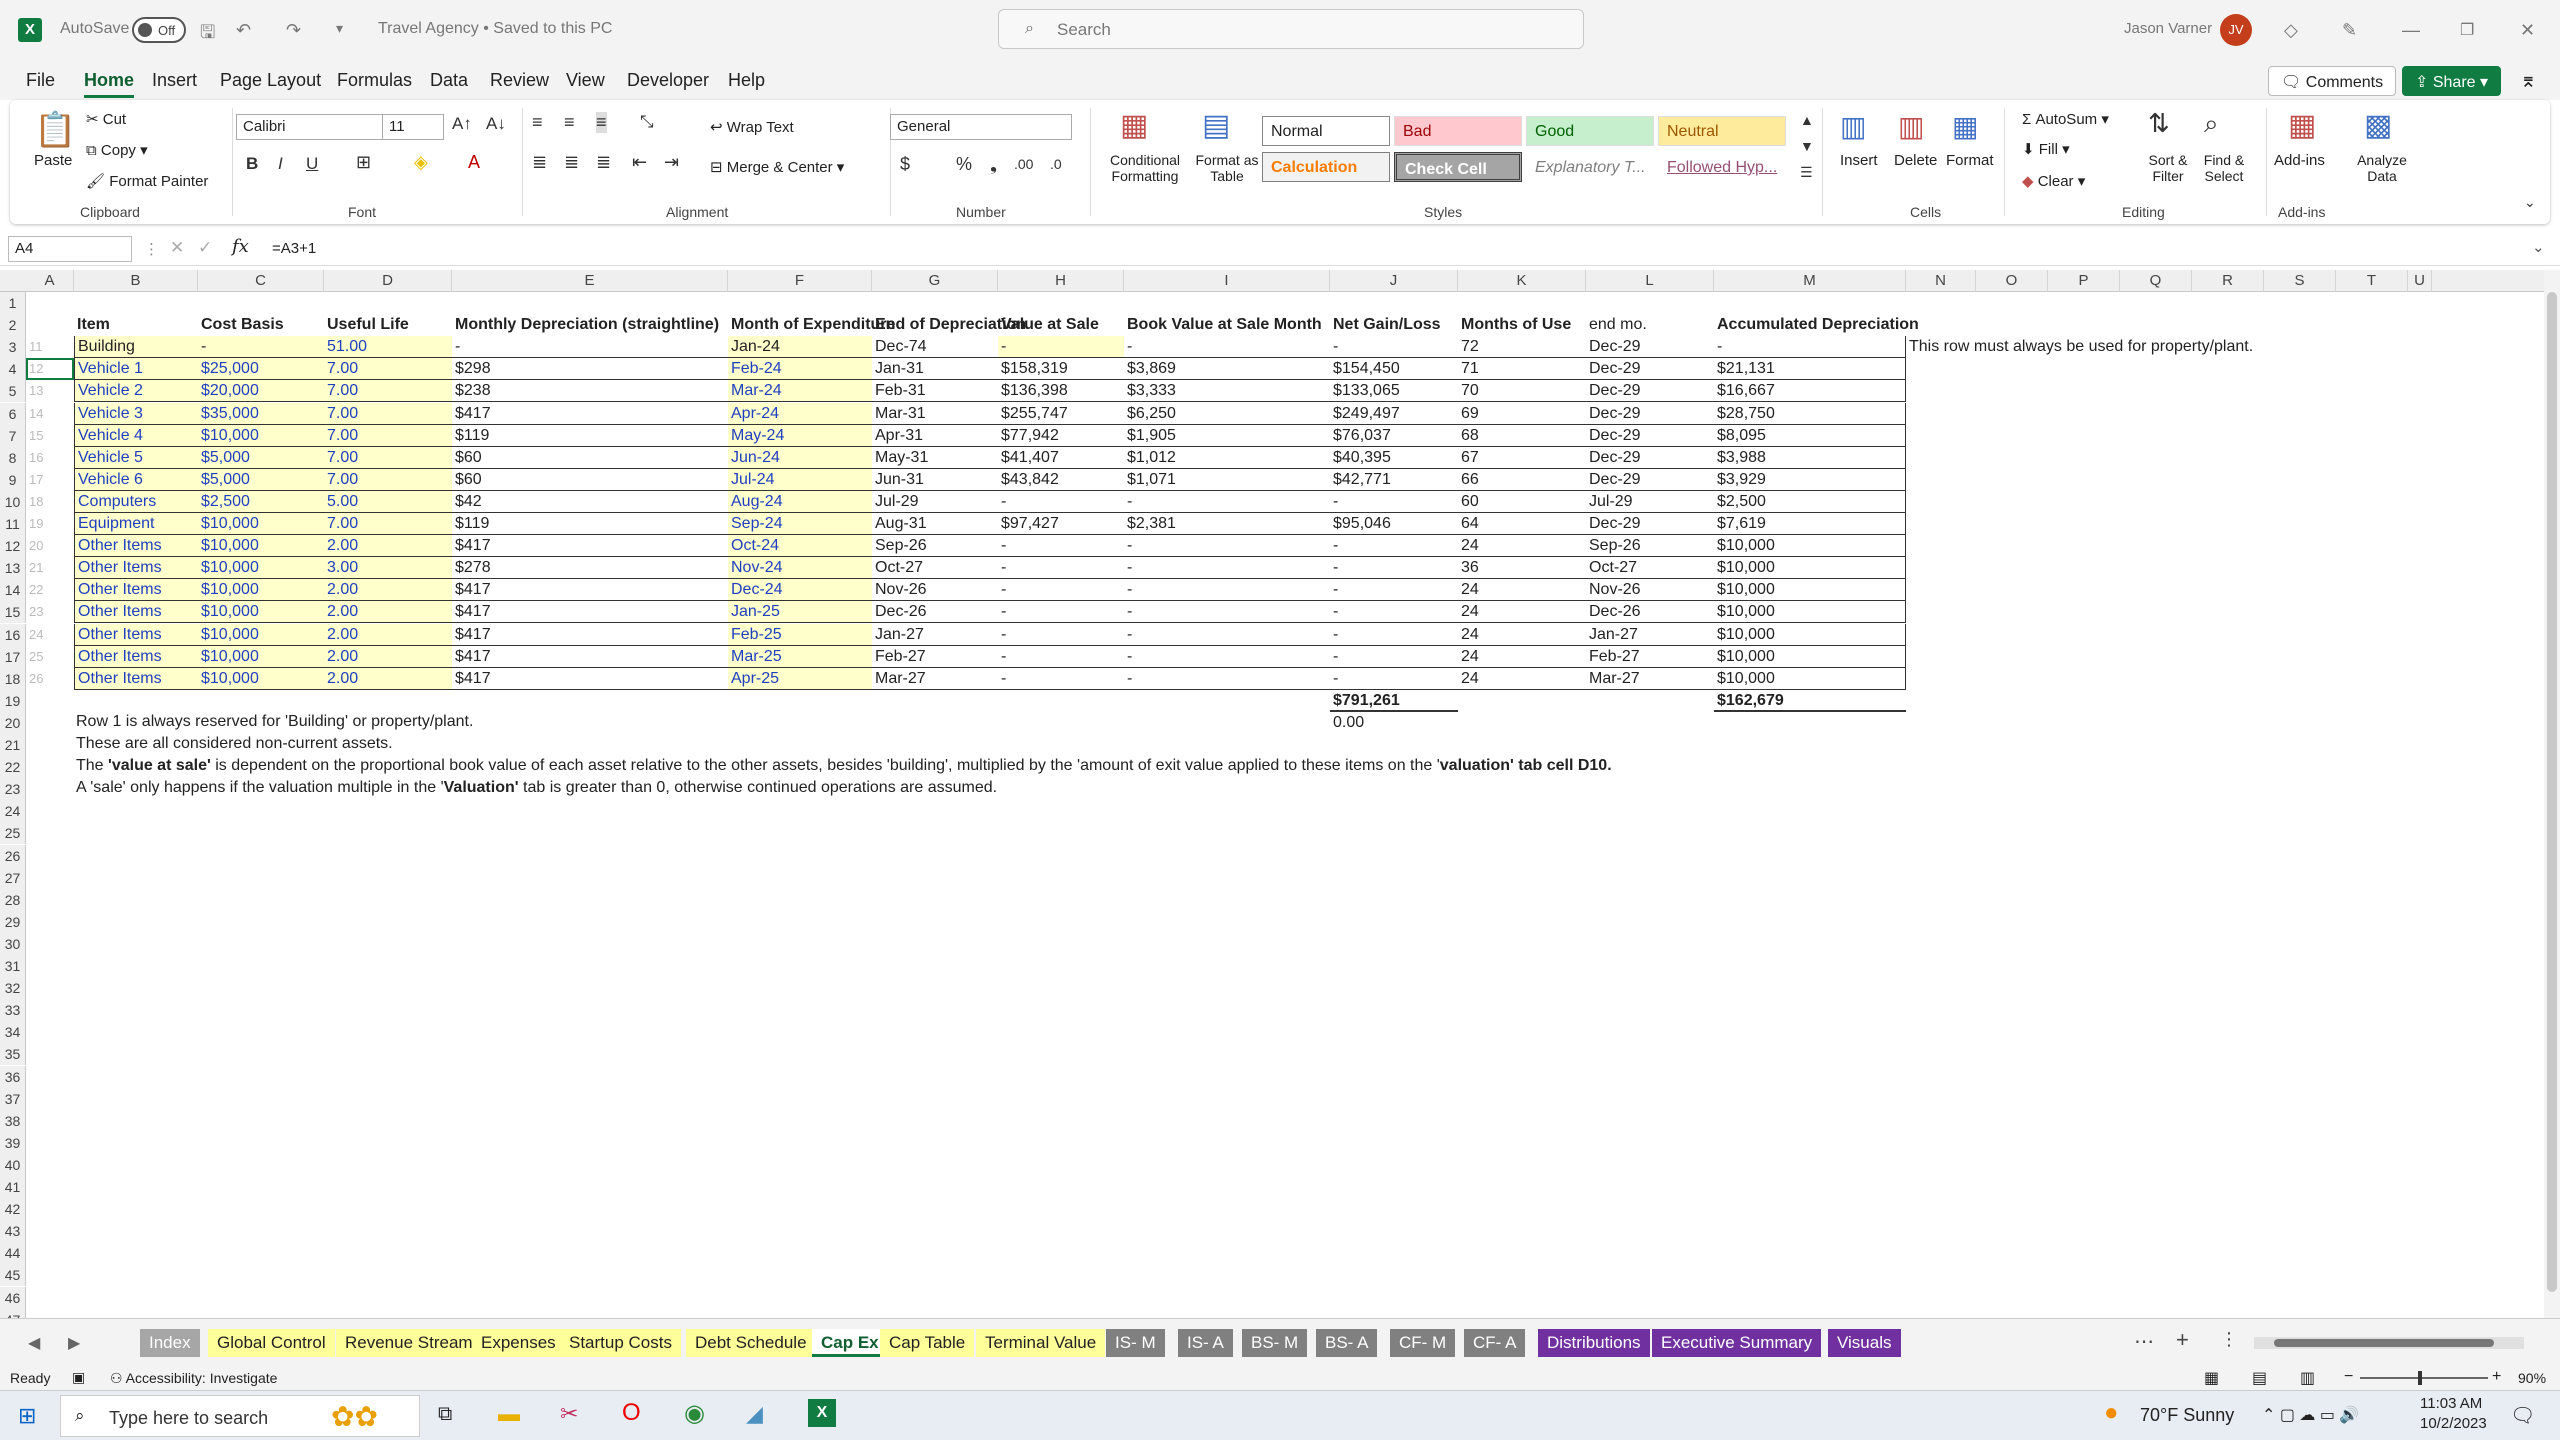 This screenshot has width=2560, height=1440. Describe the element at coordinates (800, 391) in the screenshot. I see `cell-month: Mar-24` at that location.